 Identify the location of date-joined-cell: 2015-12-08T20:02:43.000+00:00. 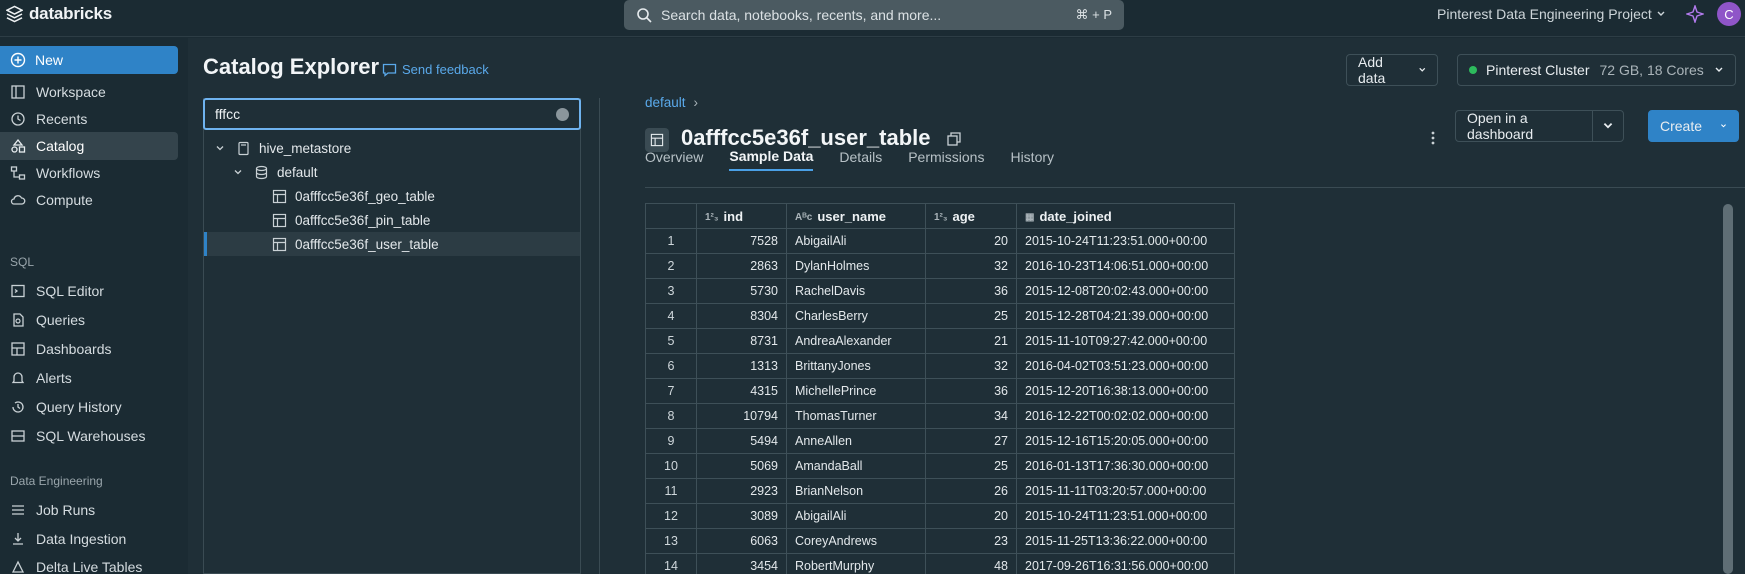
(1125, 291).